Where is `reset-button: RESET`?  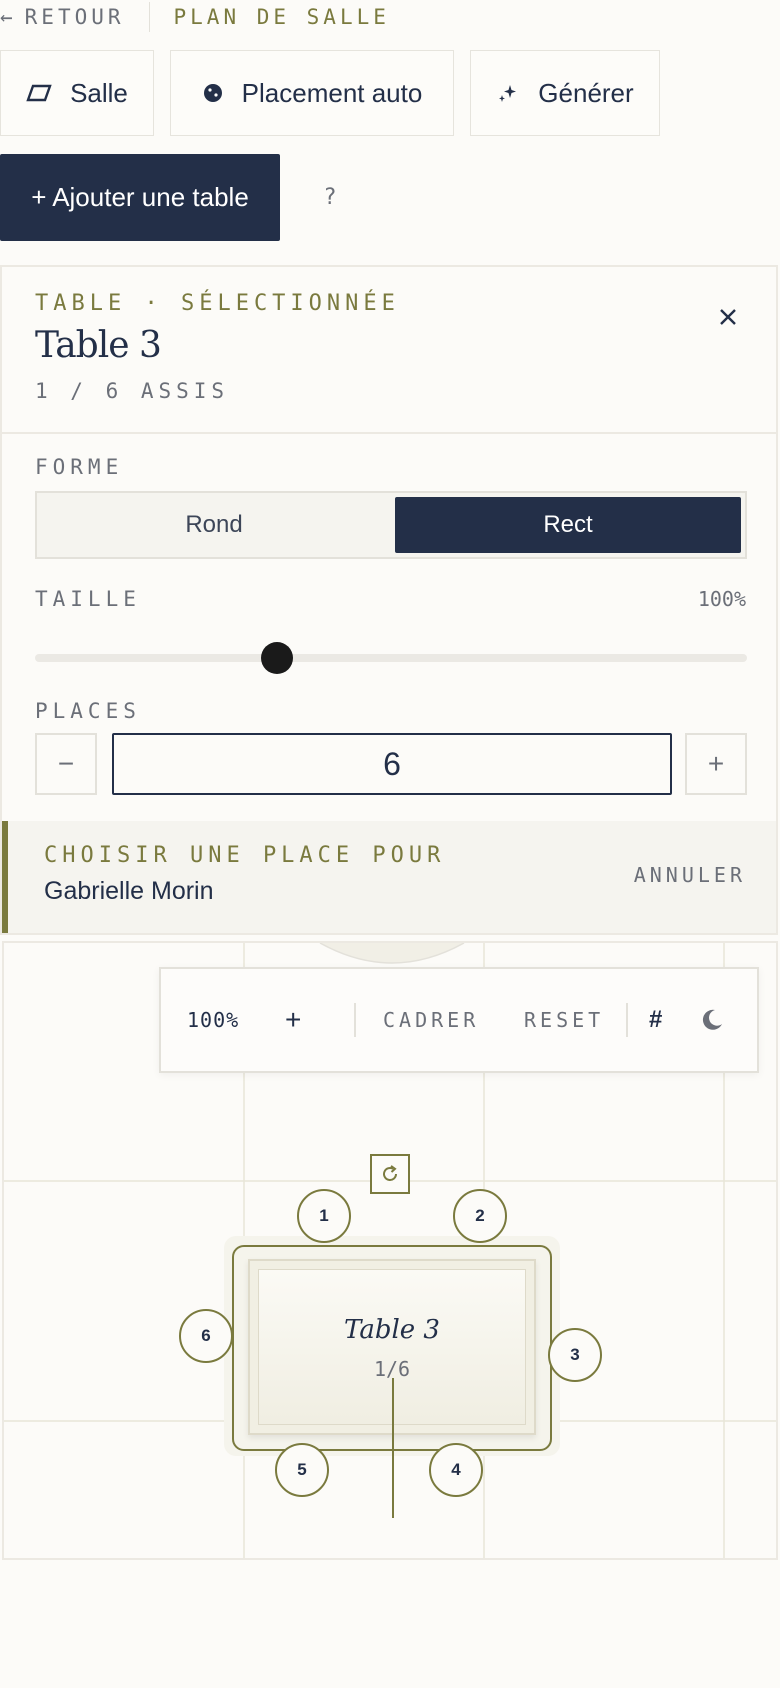 reset-button: RESET is located at coordinates (564, 1020).